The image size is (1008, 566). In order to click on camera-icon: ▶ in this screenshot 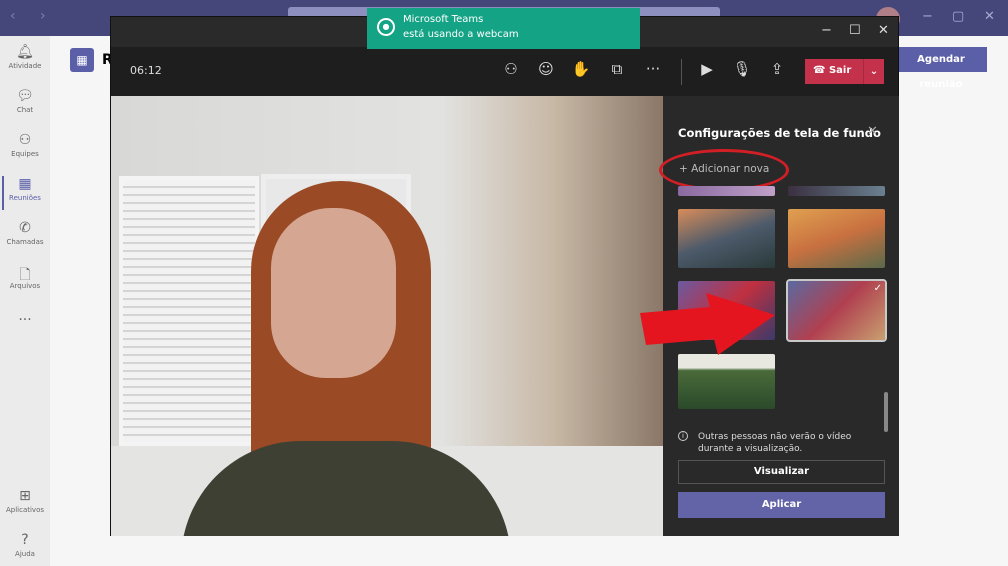, I will do `click(707, 69)`.